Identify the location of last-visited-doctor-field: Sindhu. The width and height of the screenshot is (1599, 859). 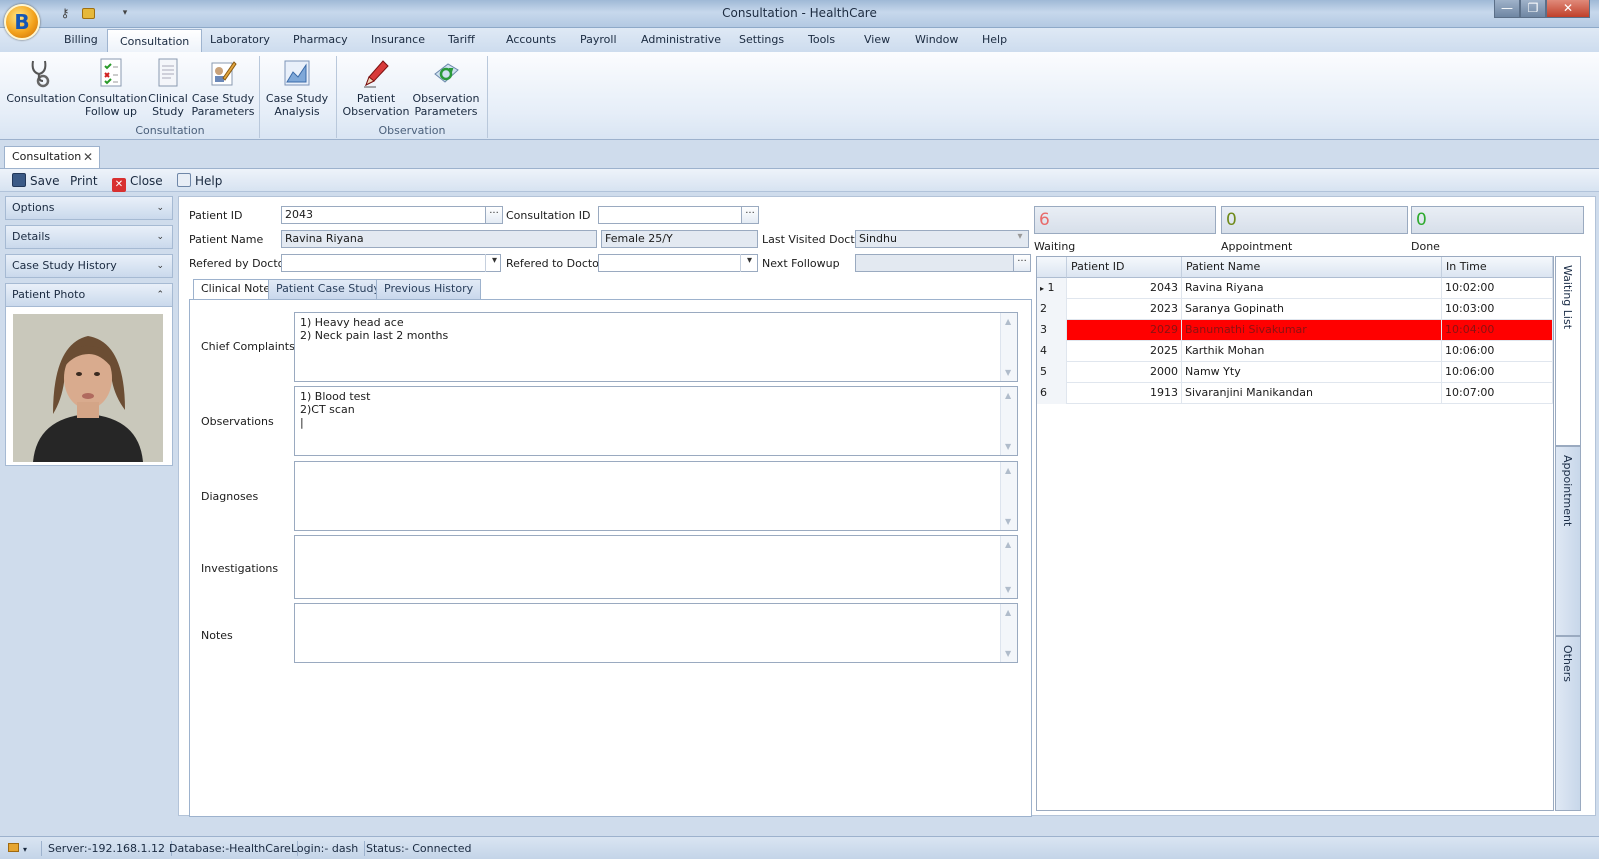
(942, 239).